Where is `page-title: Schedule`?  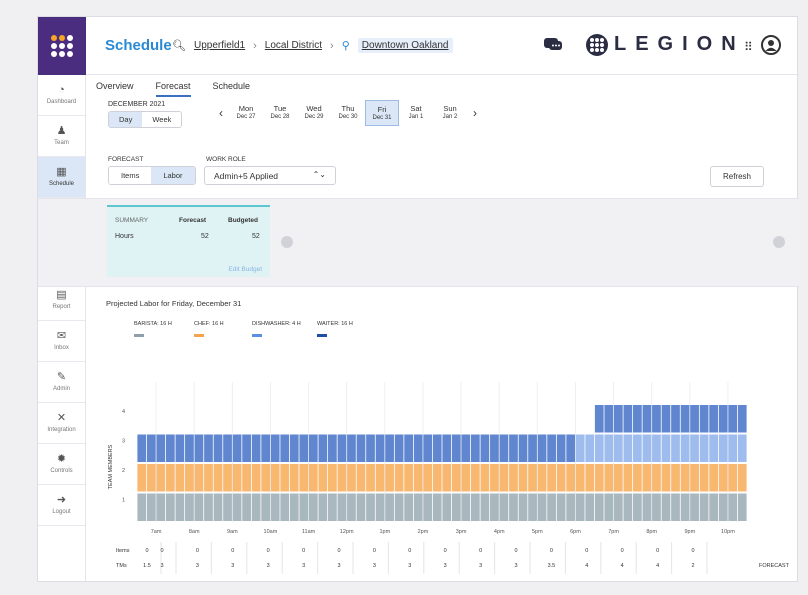
page-title: Schedule is located at coordinates (138, 45).